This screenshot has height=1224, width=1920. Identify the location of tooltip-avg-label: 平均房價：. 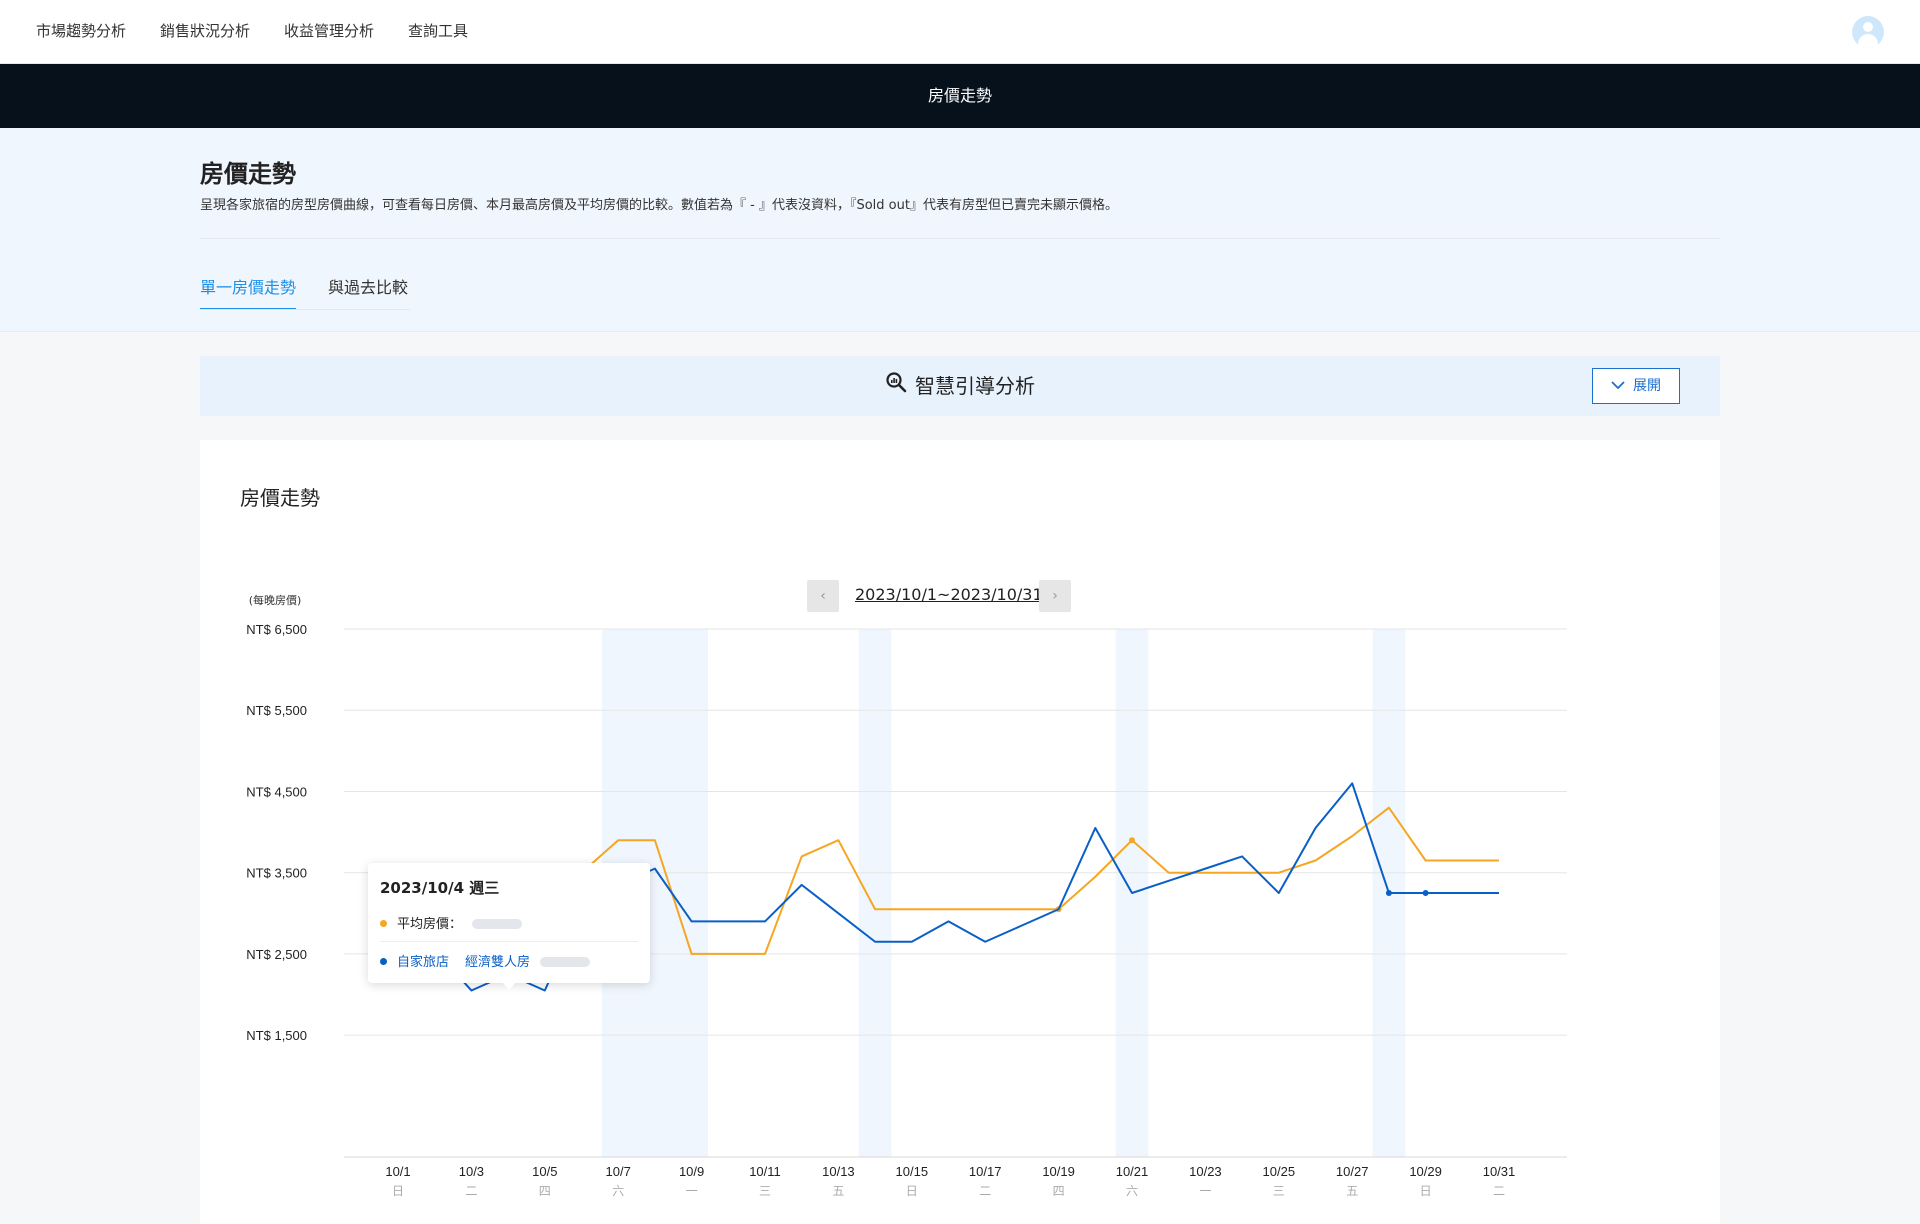
(430, 924).